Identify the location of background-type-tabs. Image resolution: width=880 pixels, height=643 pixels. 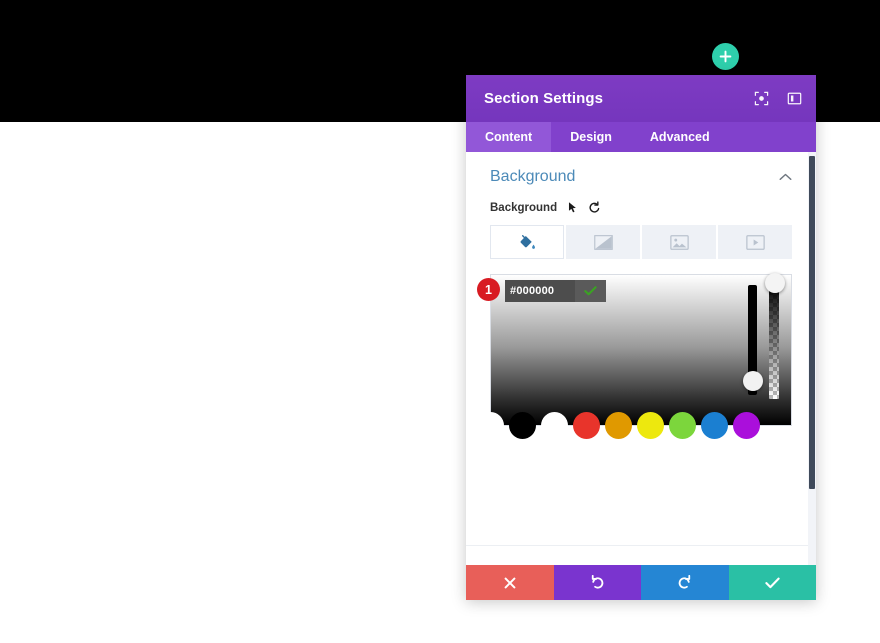
(641, 242).